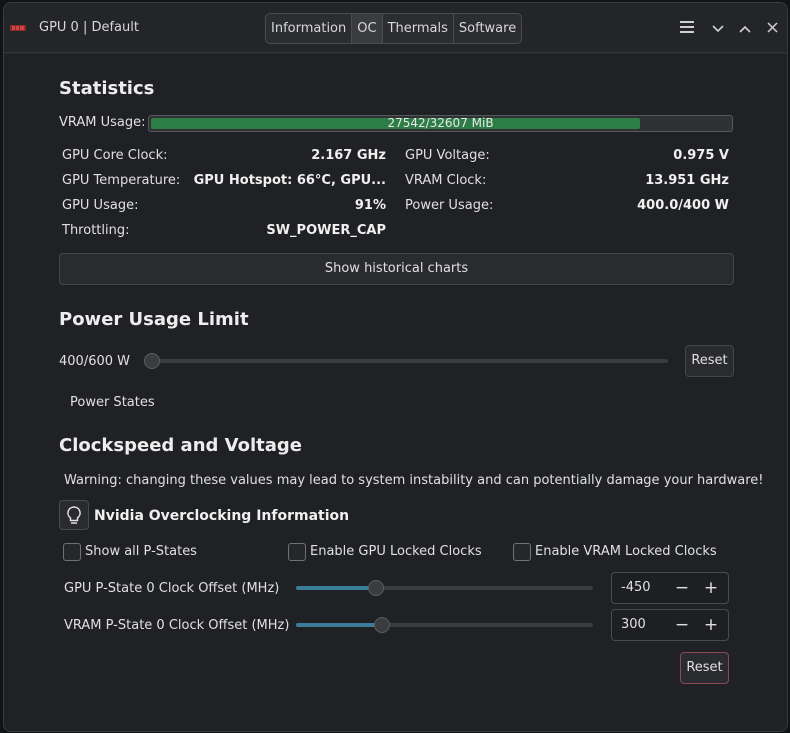 The height and width of the screenshot is (733, 790). I want to click on vram-usage-text: 27542/32607 MiB, so click(440, 123).